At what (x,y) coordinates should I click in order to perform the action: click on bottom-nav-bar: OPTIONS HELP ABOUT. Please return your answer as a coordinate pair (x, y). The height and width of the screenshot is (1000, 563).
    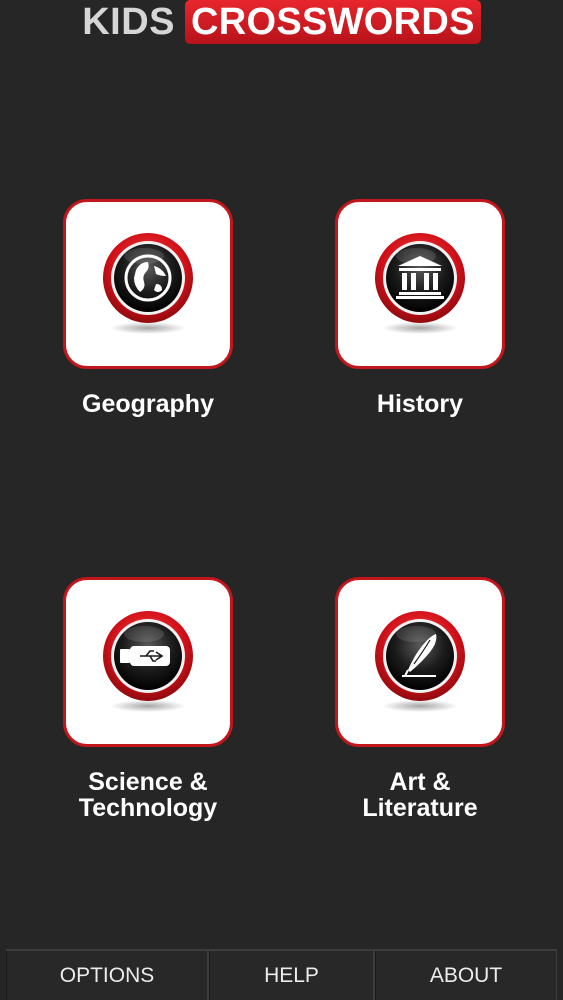
    Looking at the image, I should click on (281, 974).